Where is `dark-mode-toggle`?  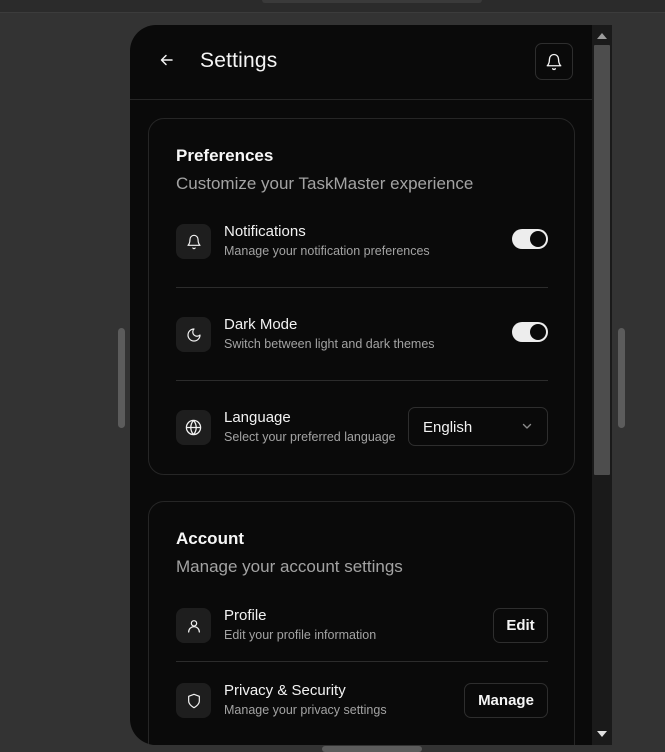
dark-mode-toggle is located at coordinates (530, 332).